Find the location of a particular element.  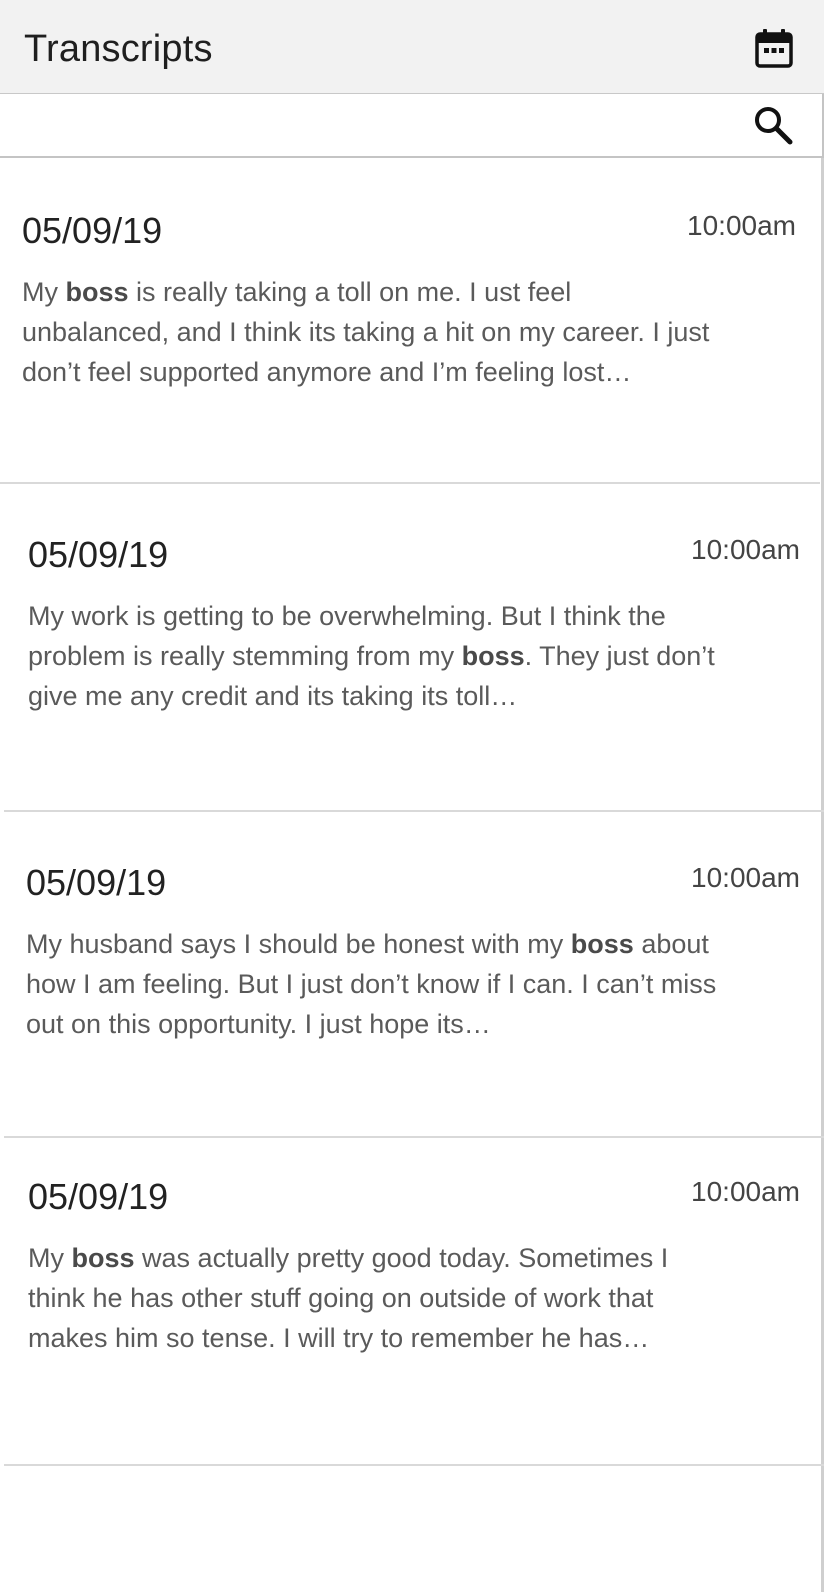

calendar-icon is located at coordinates (774, 48).